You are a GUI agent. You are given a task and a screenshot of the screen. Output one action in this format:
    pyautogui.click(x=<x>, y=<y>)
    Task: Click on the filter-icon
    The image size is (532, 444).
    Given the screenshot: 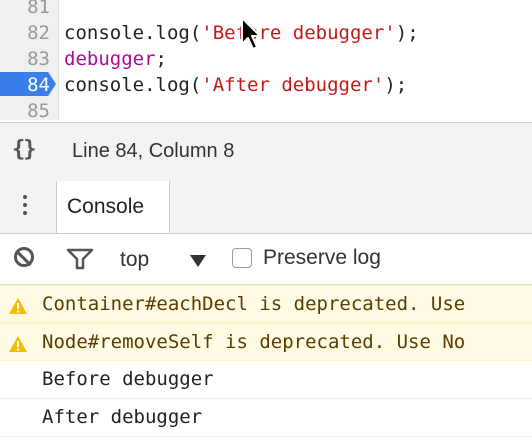 What is the action you would take?
    pyautogui.click(x=80, y=259)
    